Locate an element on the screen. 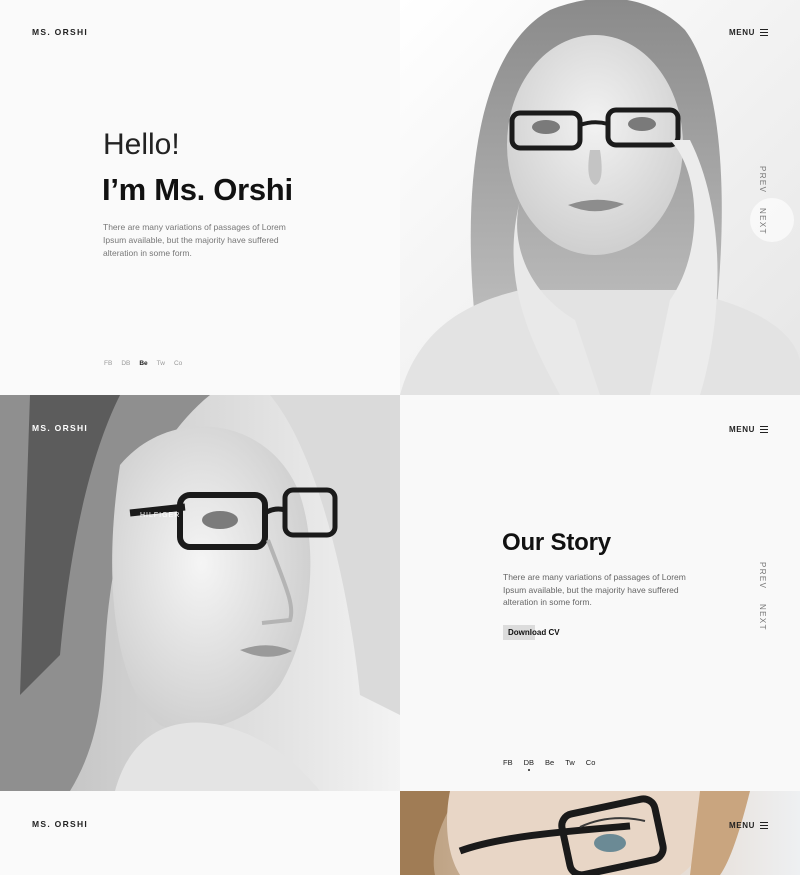 Image resolution: width=800 pixels, height=875 pixels. next-button: NEXT is located at coordinates (762, 221).